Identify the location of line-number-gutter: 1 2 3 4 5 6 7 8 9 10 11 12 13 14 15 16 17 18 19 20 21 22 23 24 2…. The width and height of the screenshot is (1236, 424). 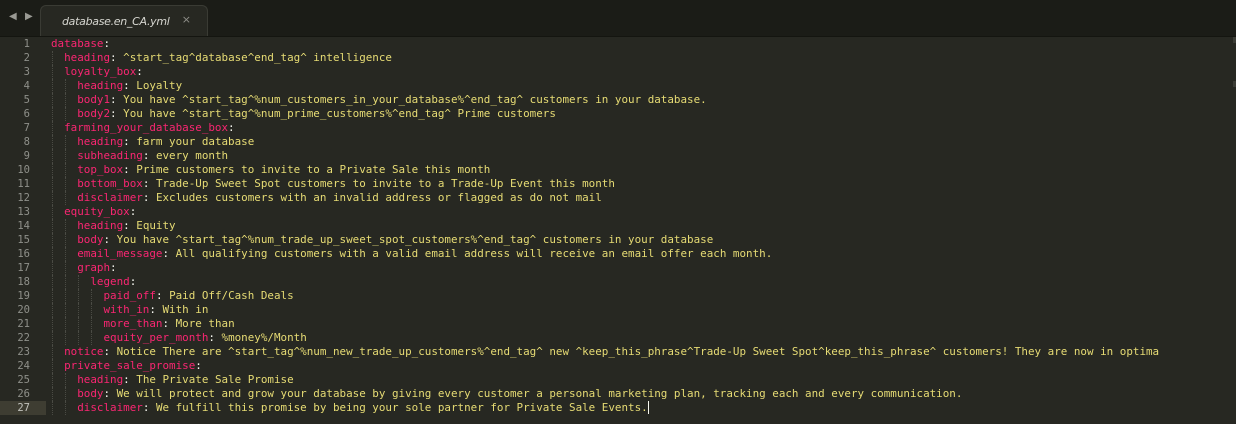
(23, 230).